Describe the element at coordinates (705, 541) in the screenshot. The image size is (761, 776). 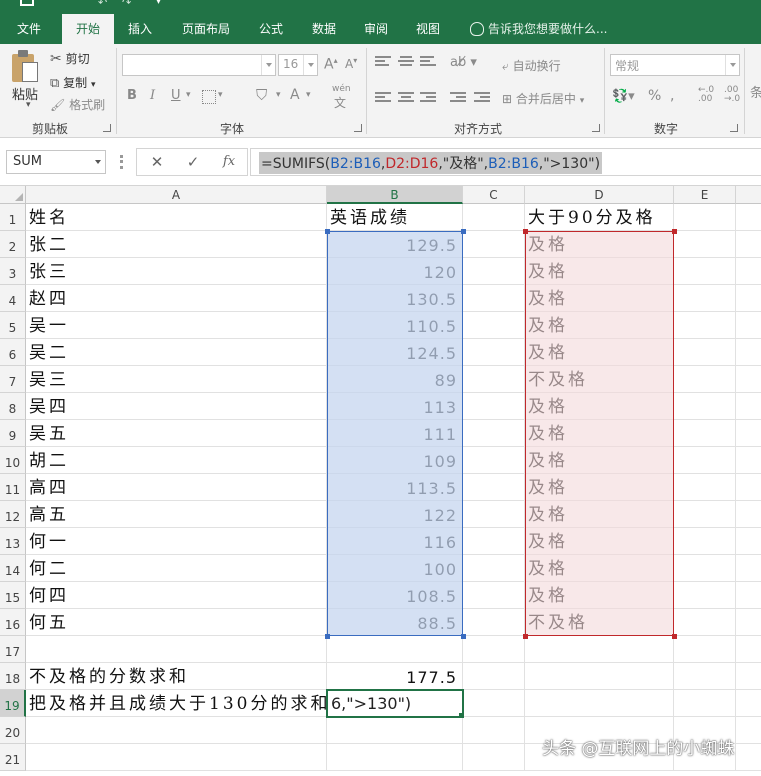
I see `cell-e13` at that location.